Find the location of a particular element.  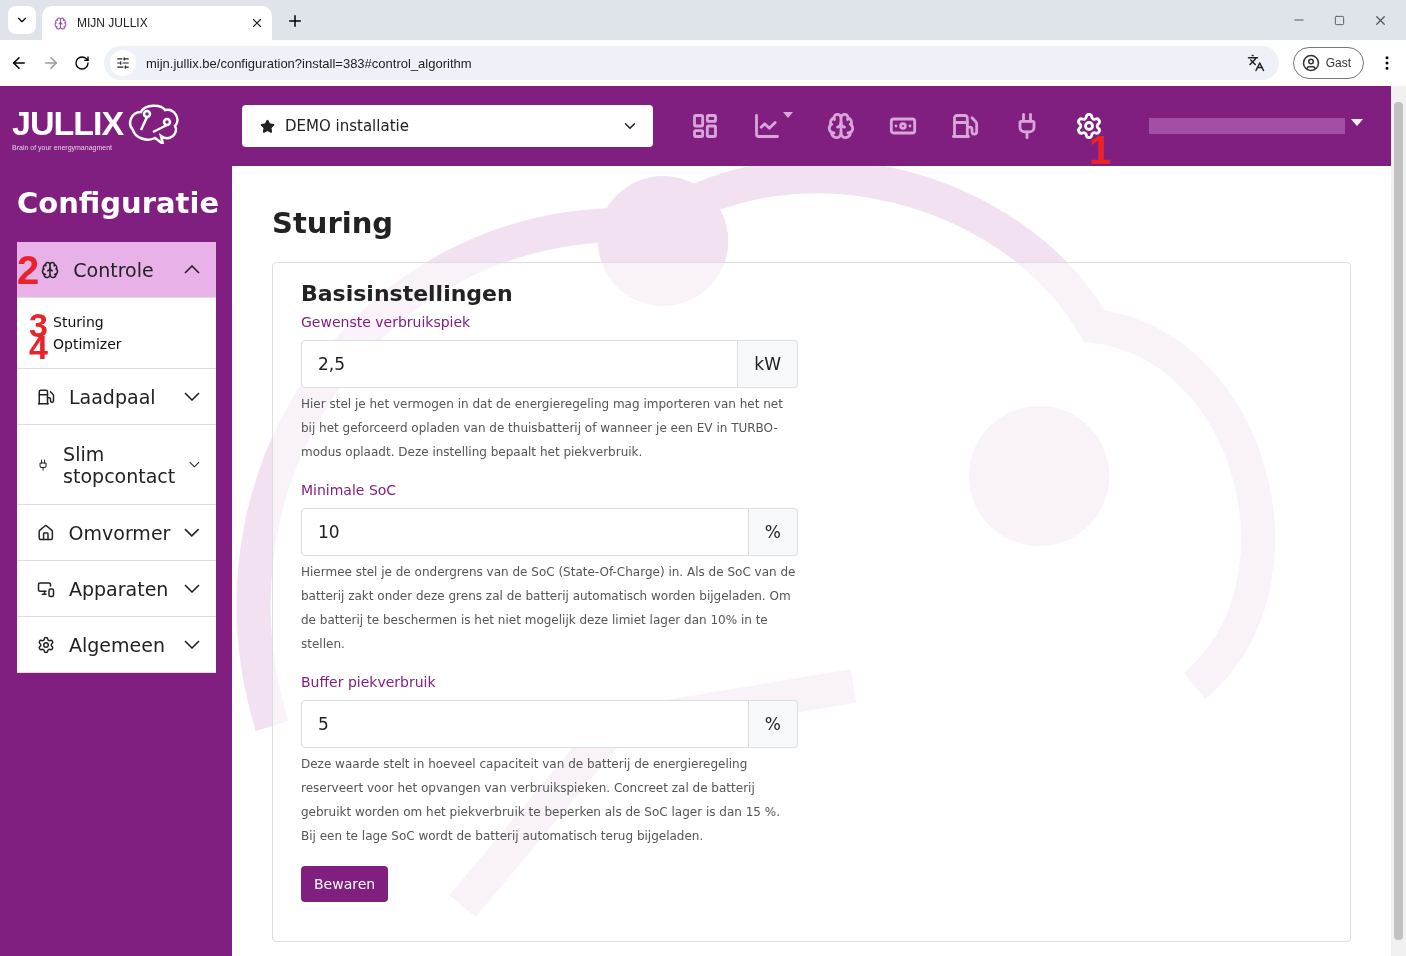

address-bar: mijn.jullix.be/configuration?install=383#control_algorithm is located at coordinates (691, 63).